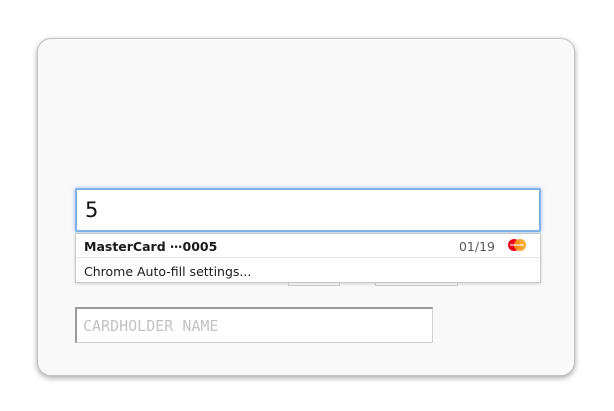 The image size is (614, 411). What do you see at coordinates (476, 246) in the screenshot?
I see `suggestion-expiry-date: 01/19` at bounding box center [476, 246].